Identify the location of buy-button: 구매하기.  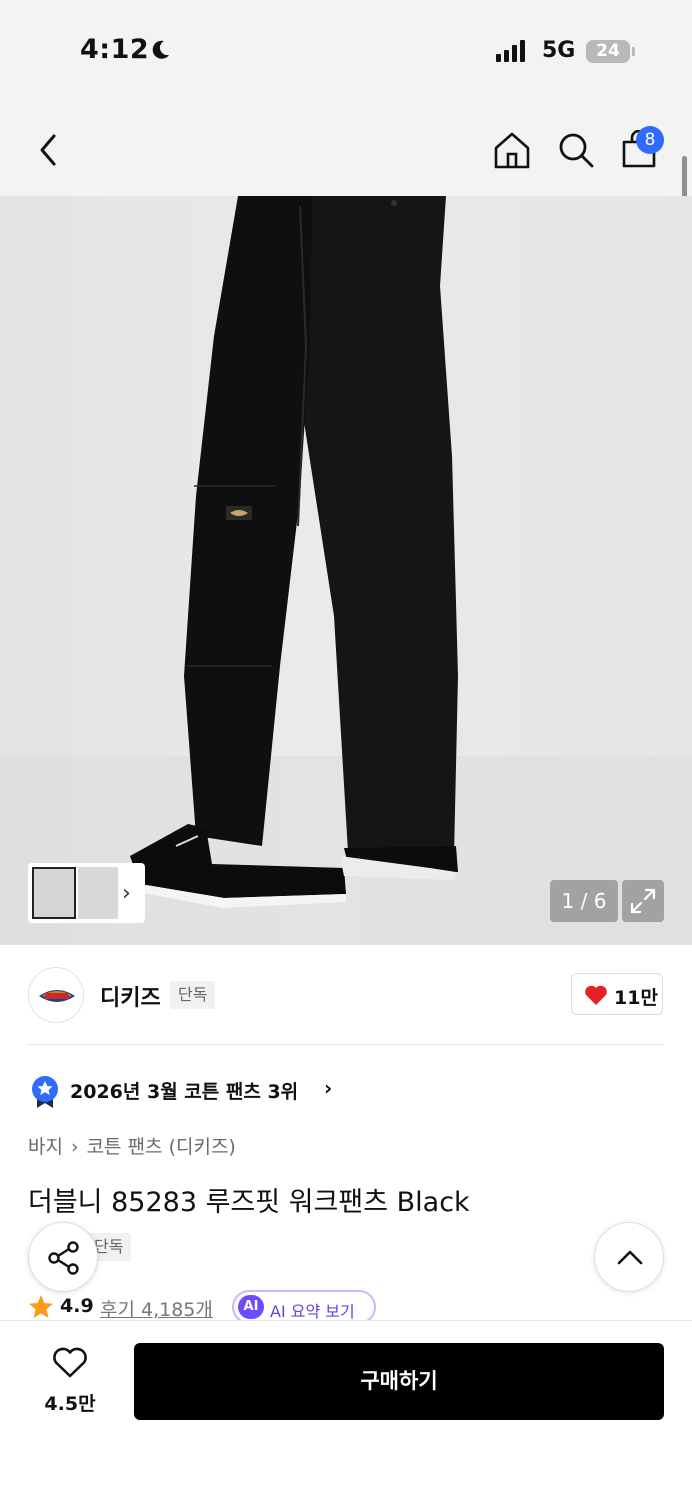
(399, 1381).